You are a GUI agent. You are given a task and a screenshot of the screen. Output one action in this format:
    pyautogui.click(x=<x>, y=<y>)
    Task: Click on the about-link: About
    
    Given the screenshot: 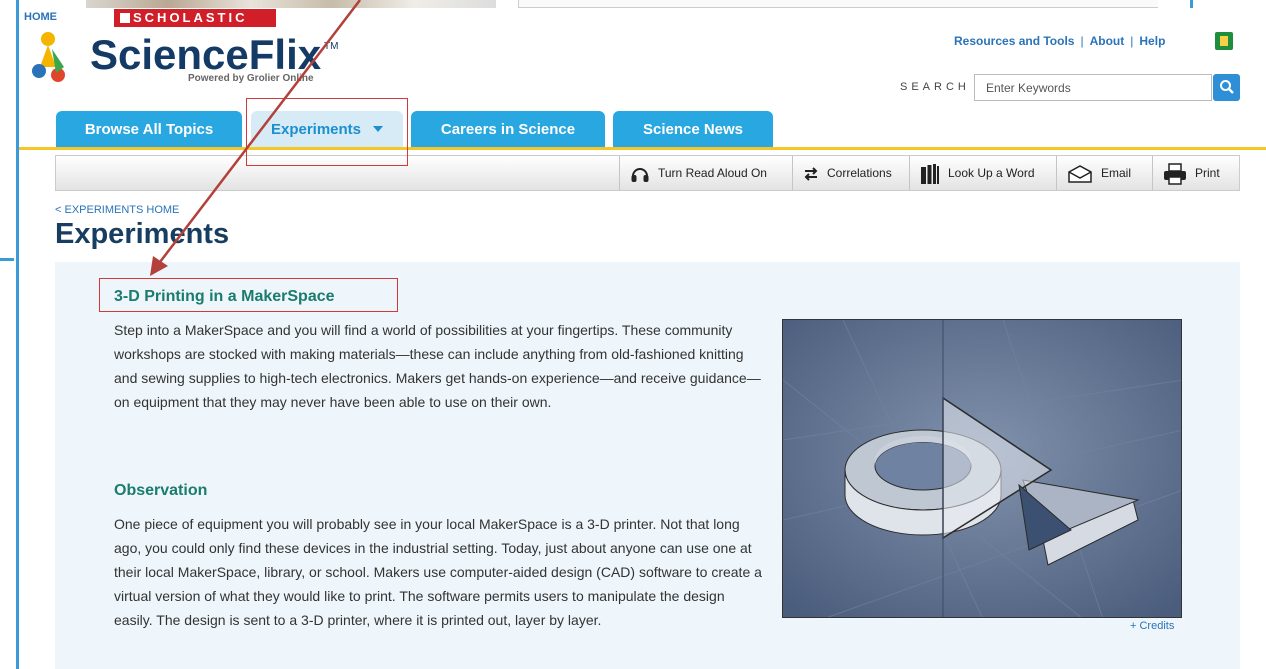 What is the action you would take?
    pyautogui.click(x=1107, y=41)
    